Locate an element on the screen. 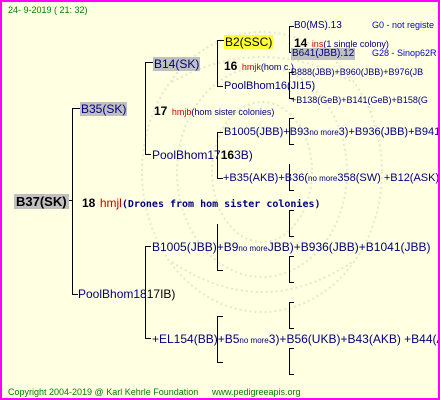  pool17-label: PoolBhom17163B) is located at coordinates (202, 155).